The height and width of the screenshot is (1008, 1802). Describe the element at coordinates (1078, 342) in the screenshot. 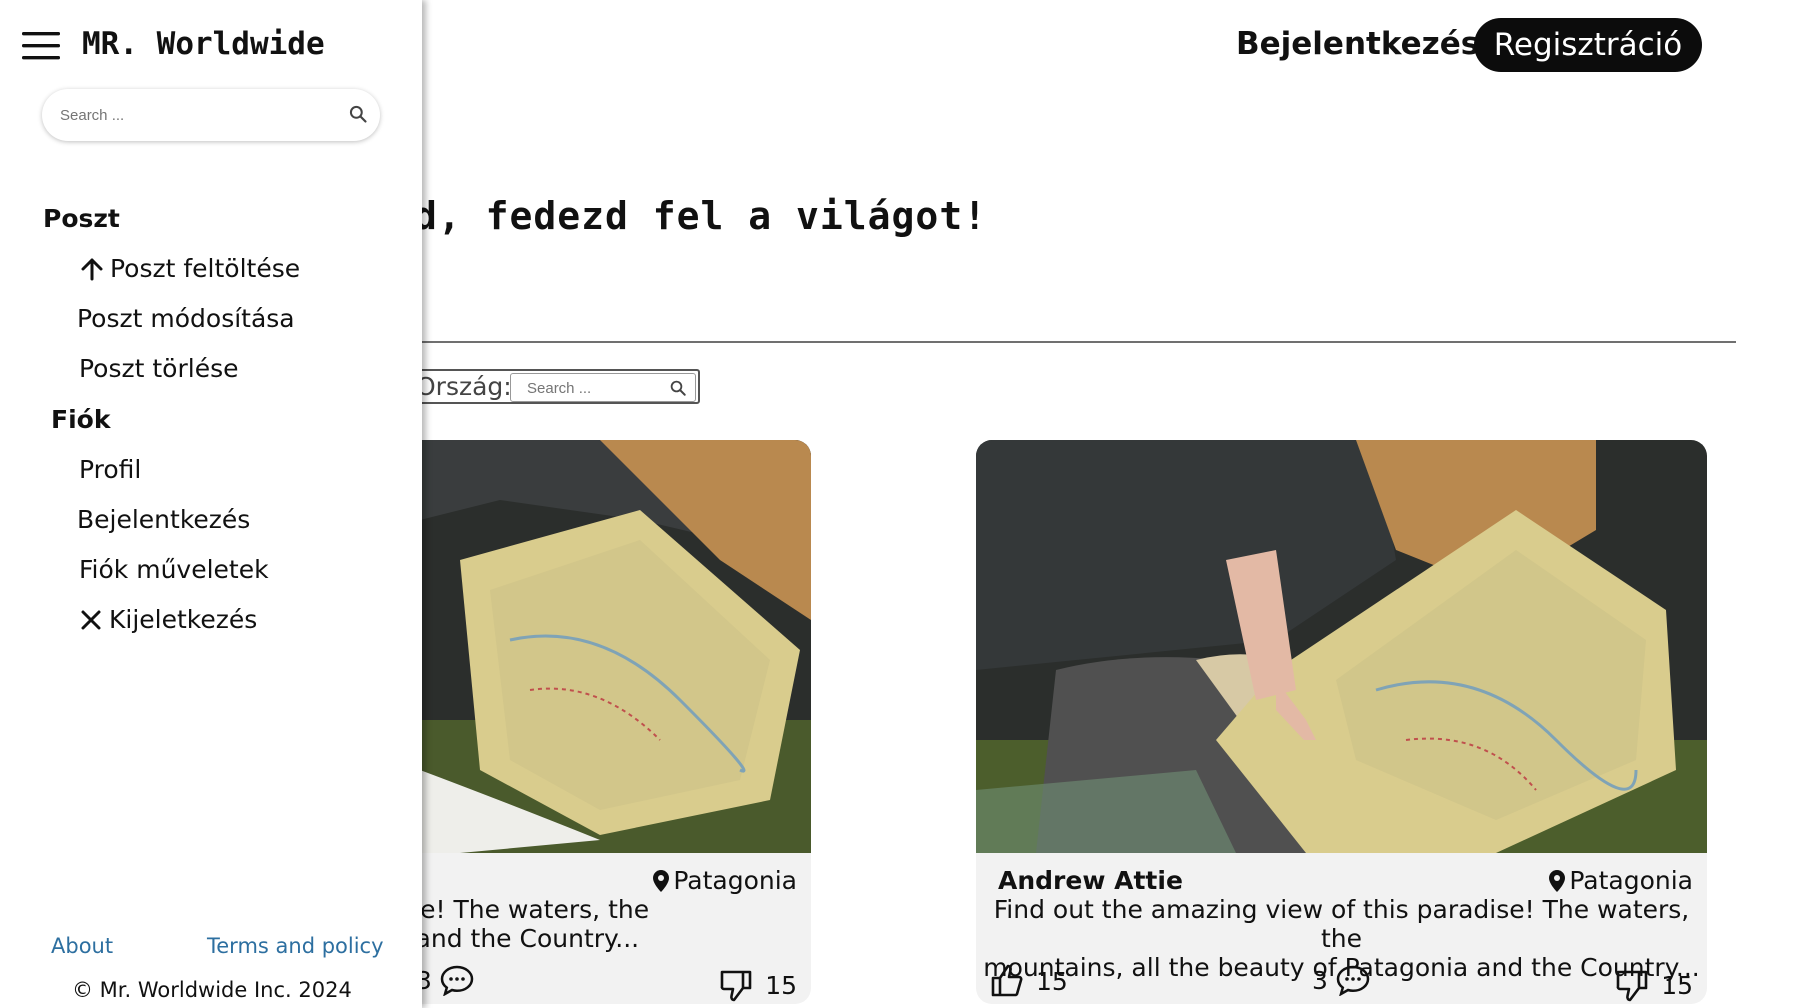

I see `divider` at that location.